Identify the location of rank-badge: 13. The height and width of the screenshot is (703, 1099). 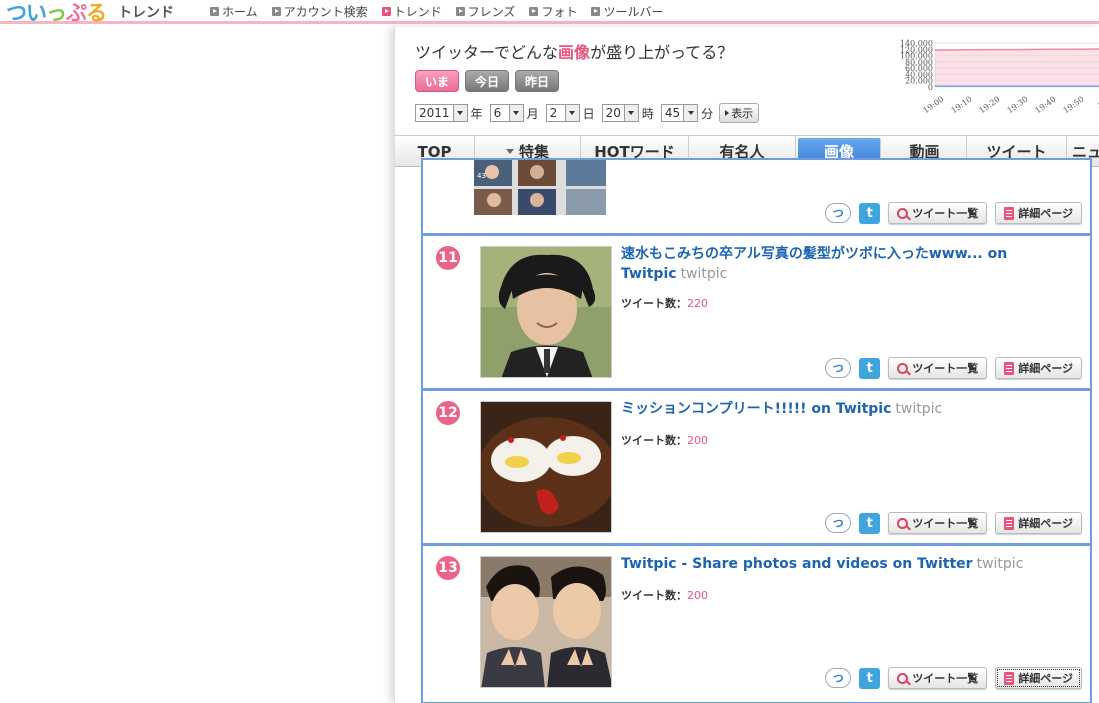
(448, 568).